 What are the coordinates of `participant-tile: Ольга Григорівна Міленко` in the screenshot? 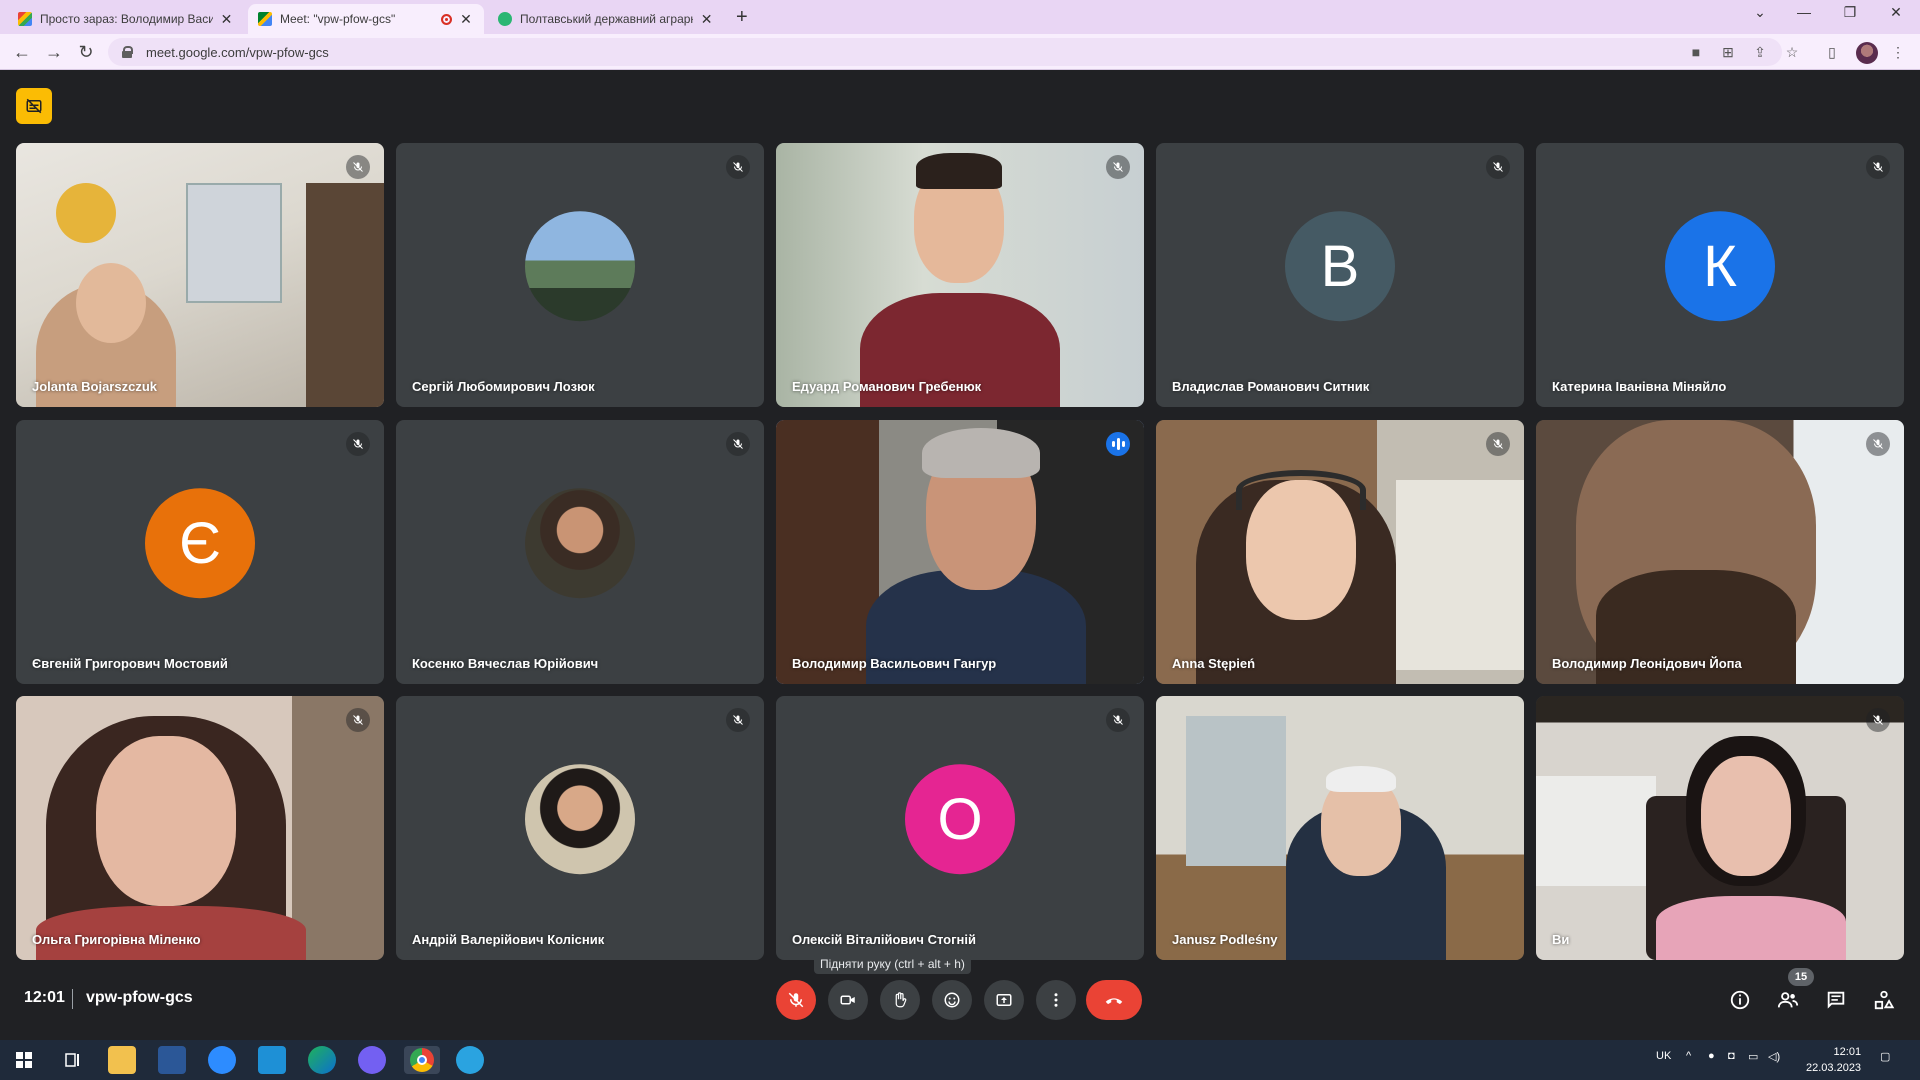 It's located at (200, 828).